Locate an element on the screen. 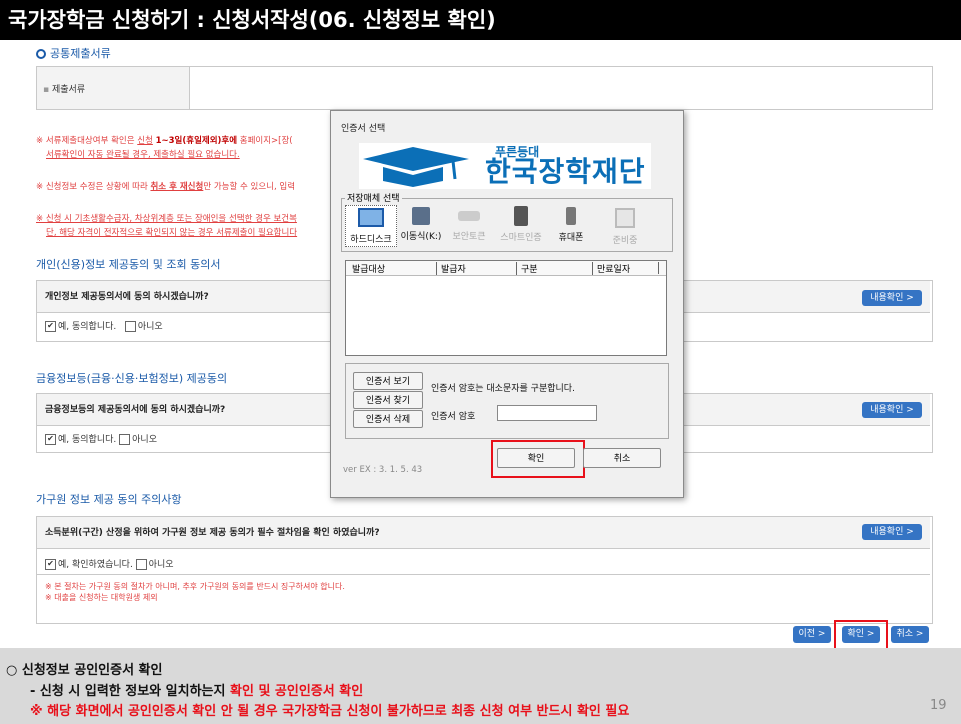 This screenshot has width=961, height=724. token-icon is located at coordinates (469, 216).